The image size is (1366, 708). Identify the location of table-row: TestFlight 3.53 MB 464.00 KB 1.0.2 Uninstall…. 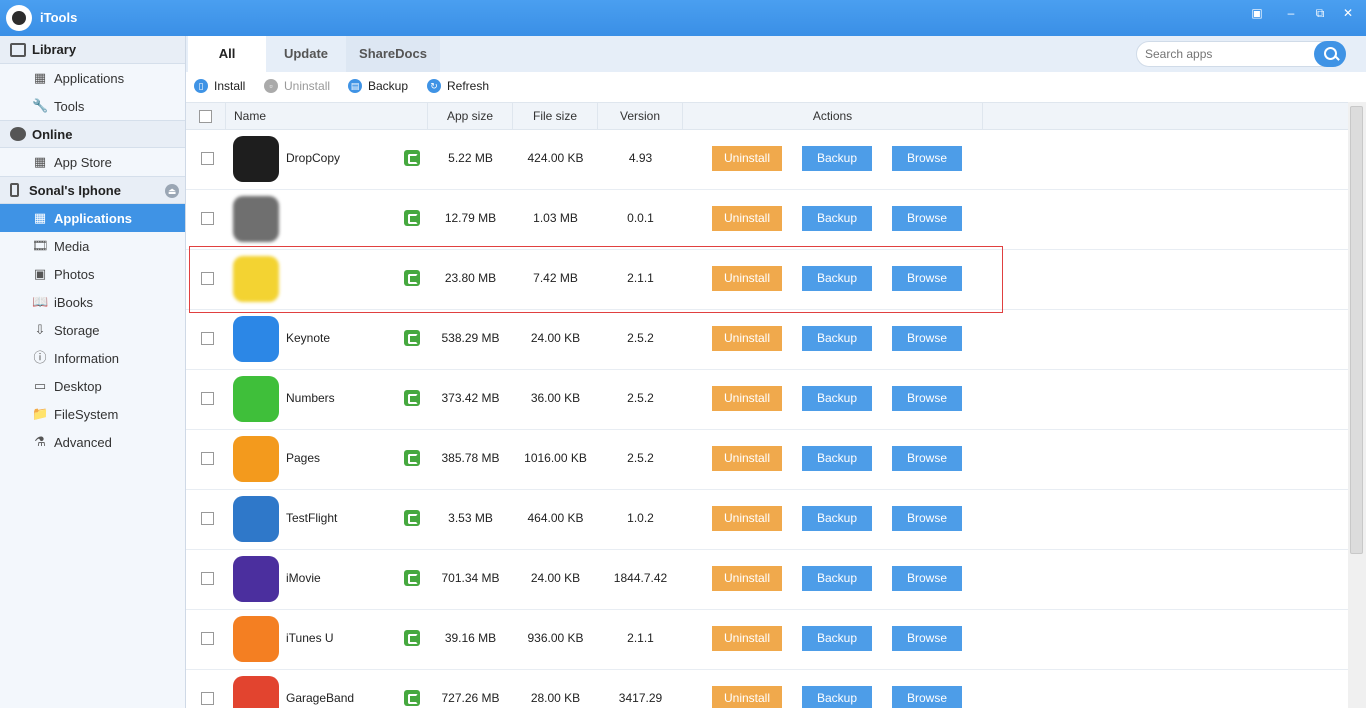
(767, 520).